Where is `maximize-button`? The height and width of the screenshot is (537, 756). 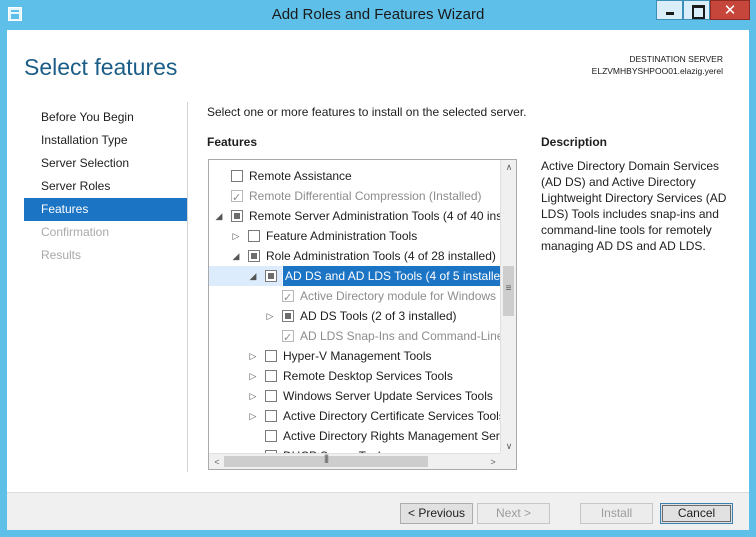
maximize-button is located at coordinates (696, 10).